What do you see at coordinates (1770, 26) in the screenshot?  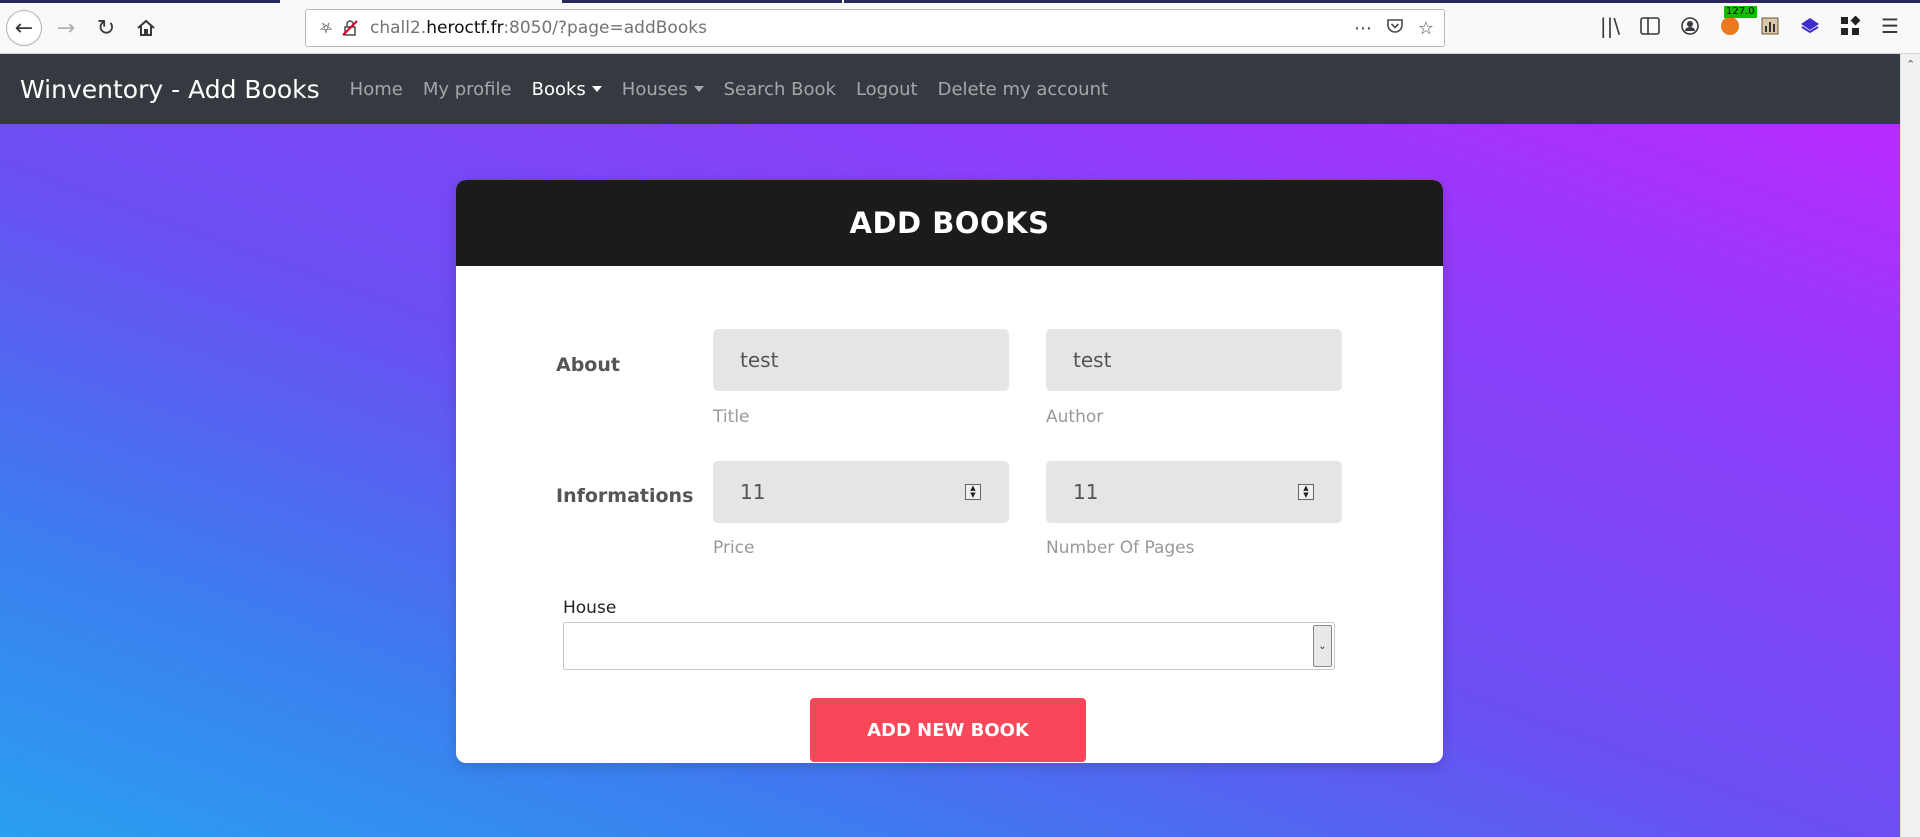 I see `extension-chart-icon` at bounding box center [1770, 26].